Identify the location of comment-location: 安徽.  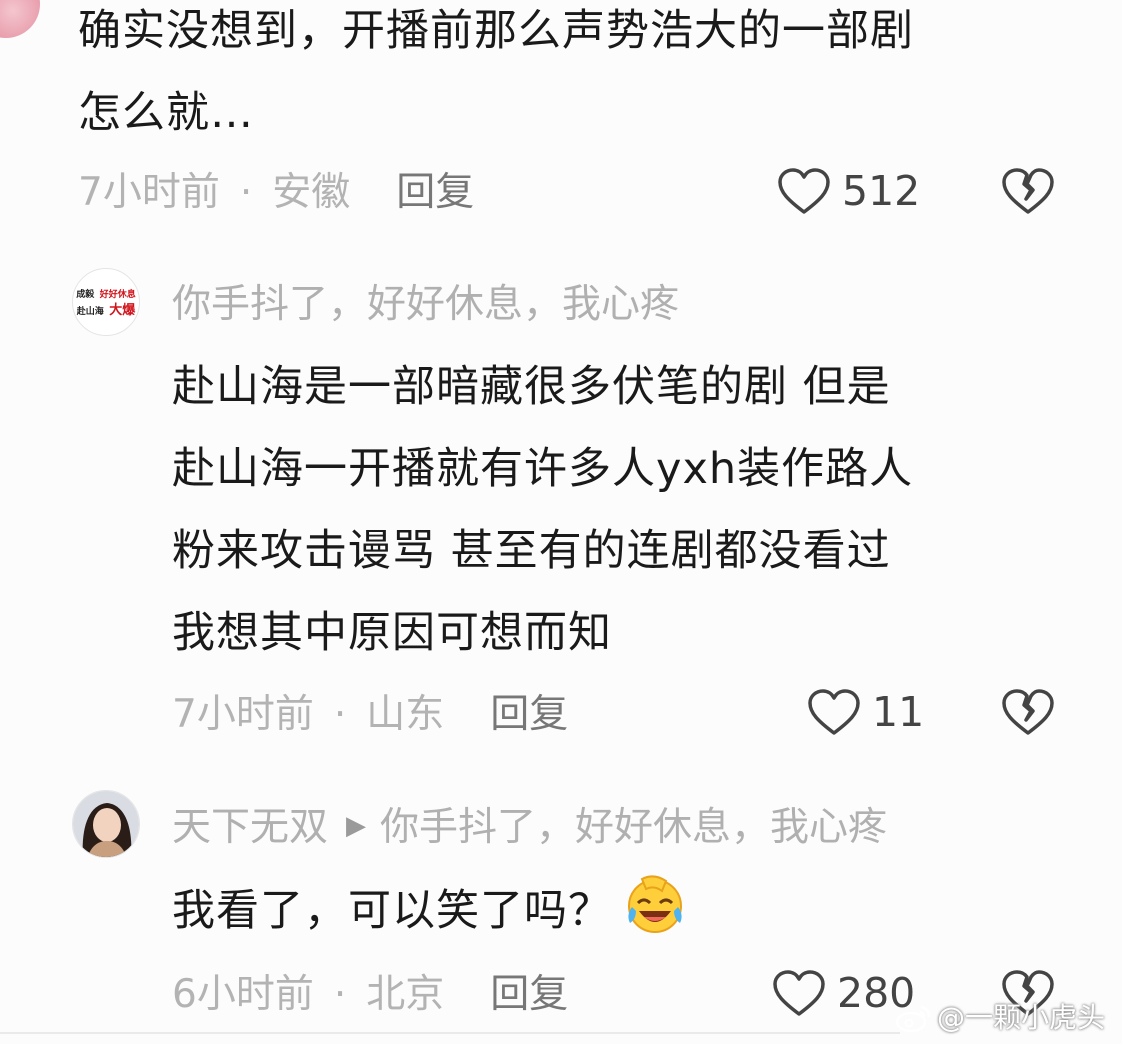
(311, 192).